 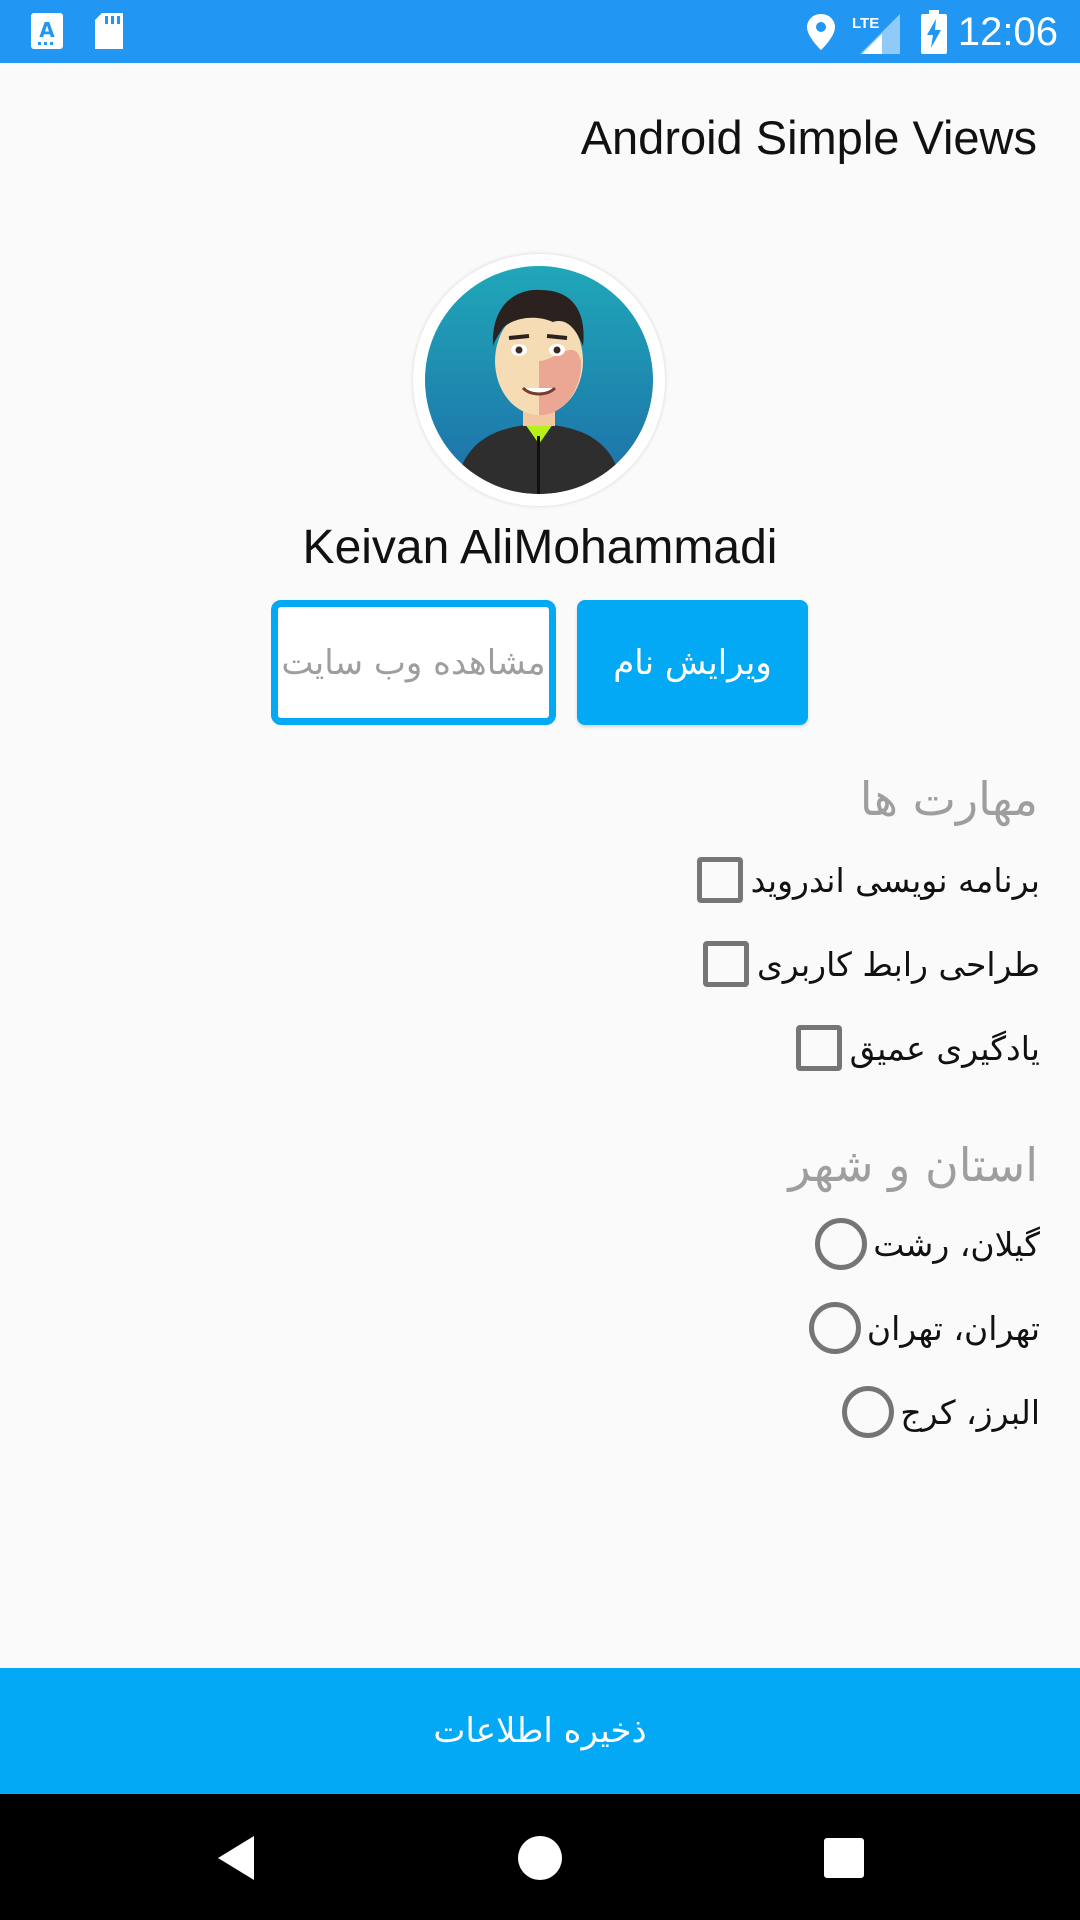 I want to click on skill-label: طراحی رابط کاربری, so click(x=898, y=964).